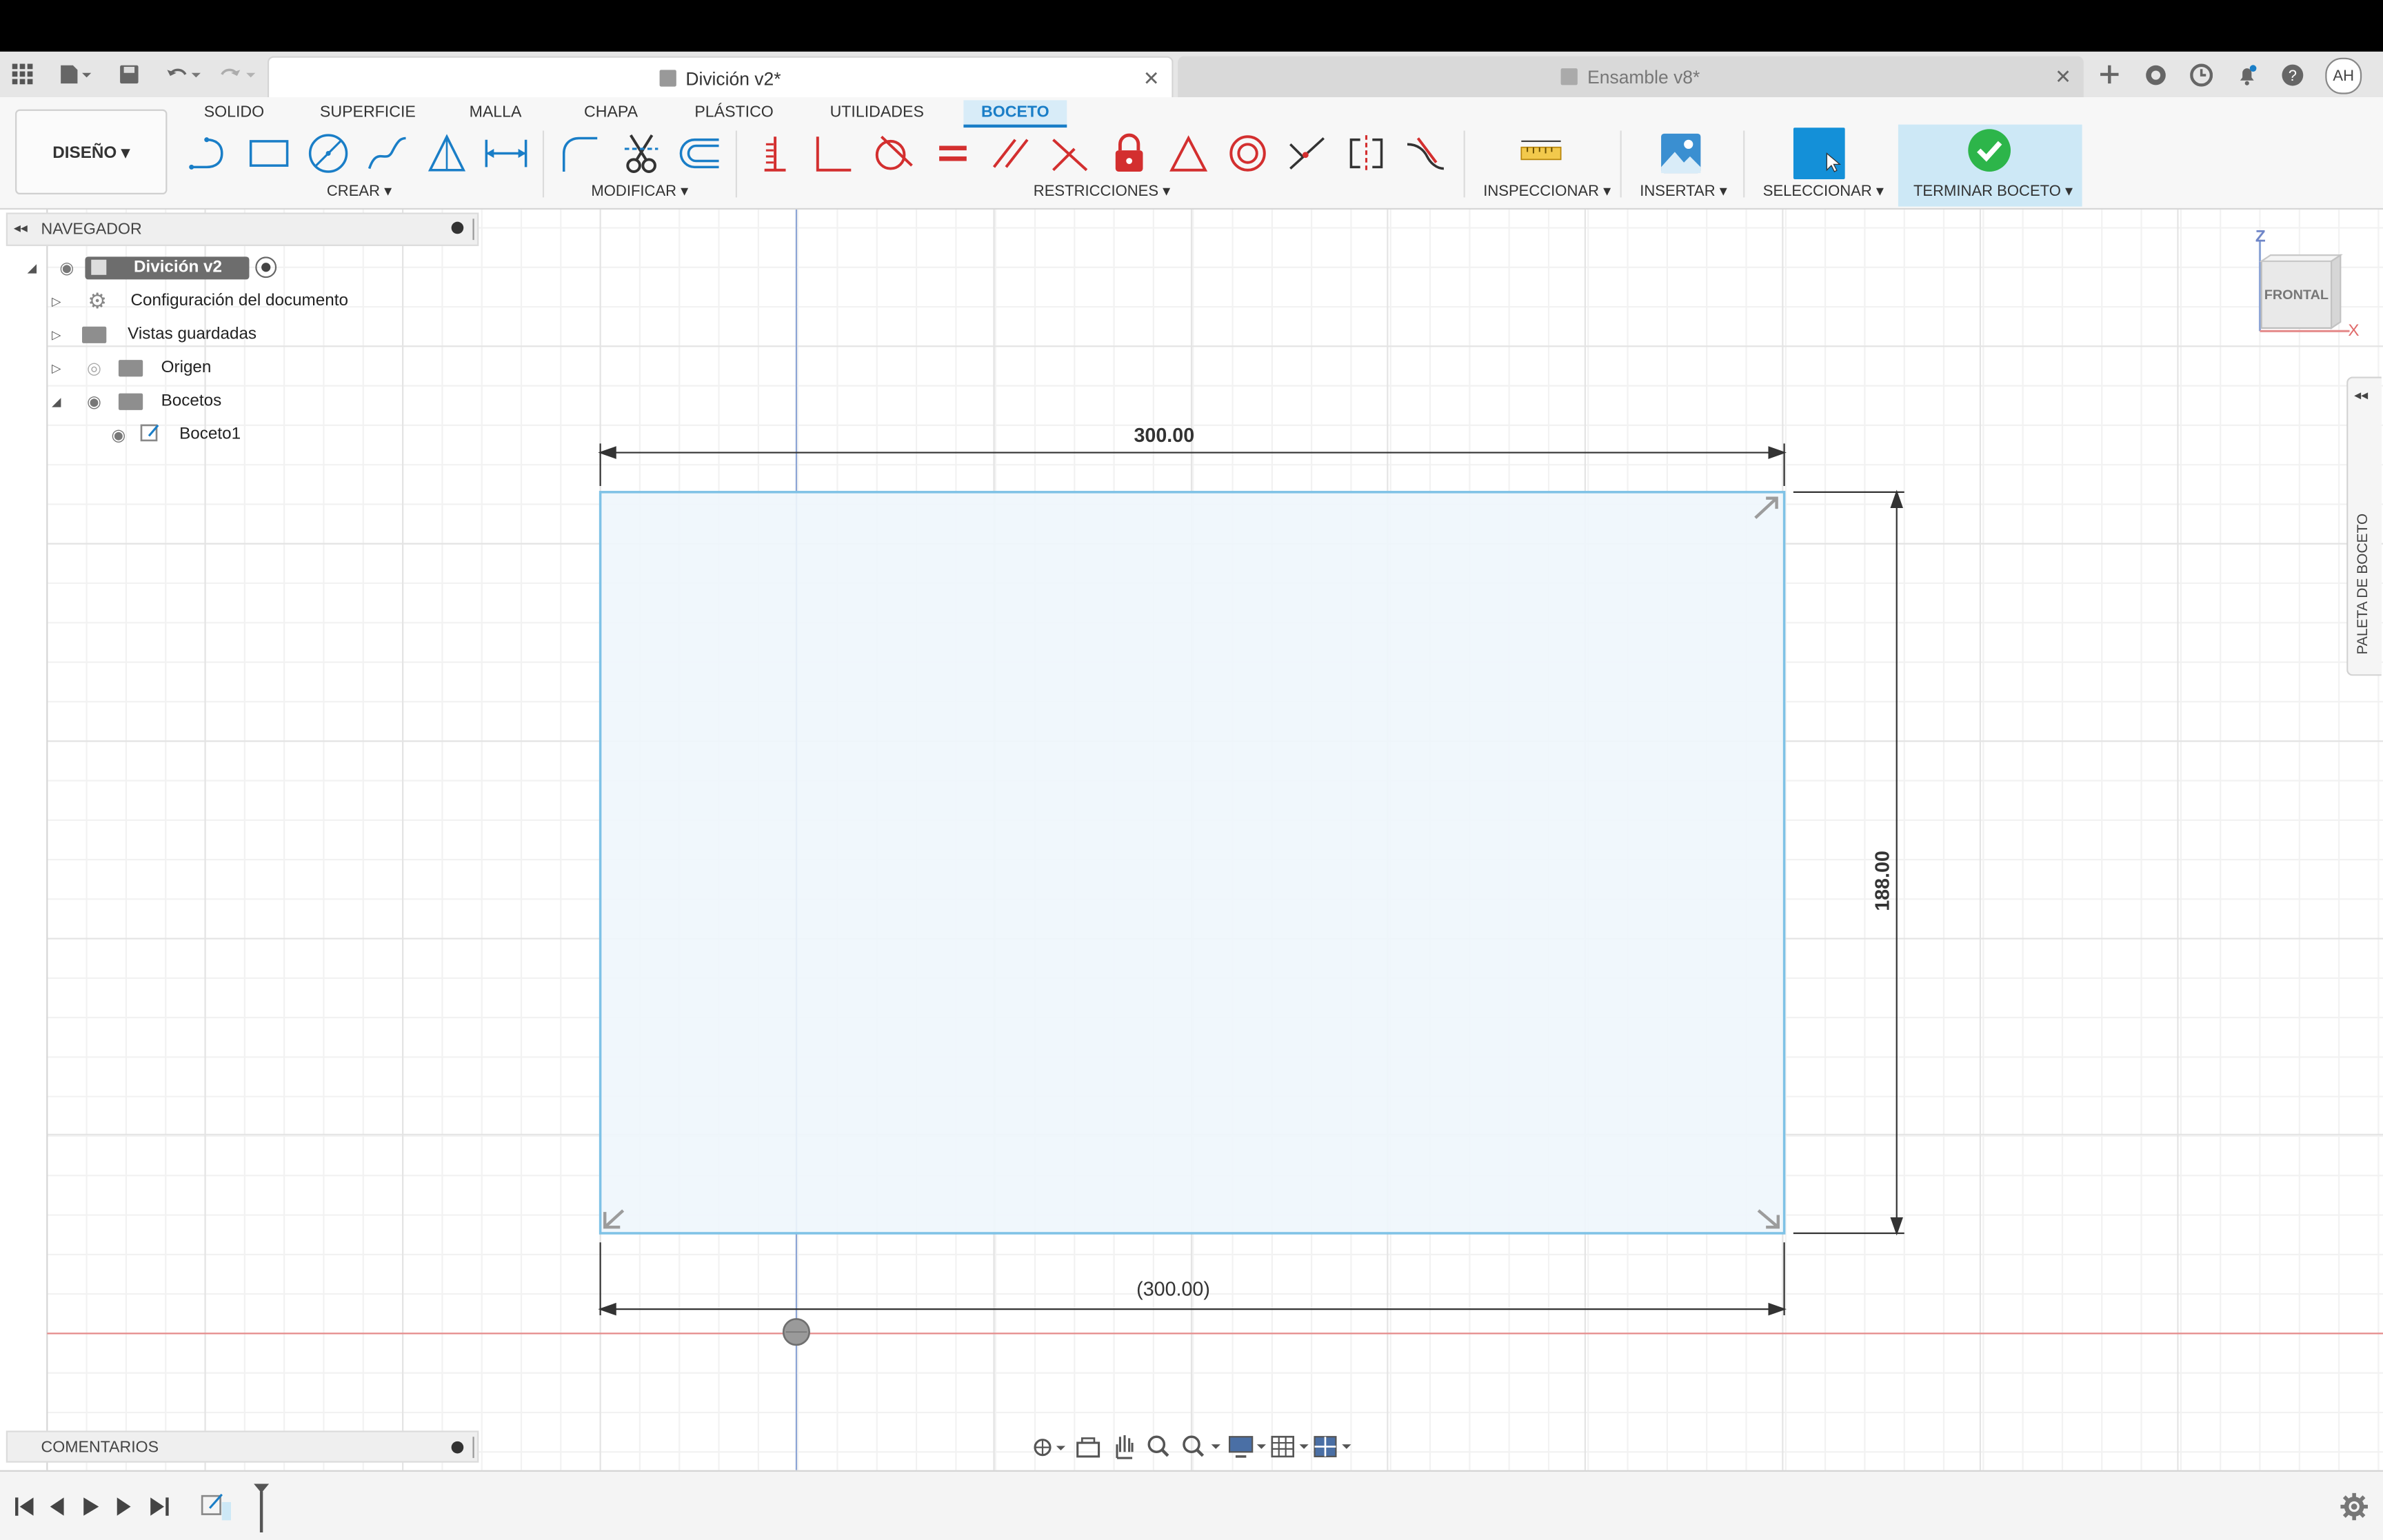 The width and height of the screenshot is (2383, 1540). What do you see at coordinates (2364, 526) in the screenshot?
I see `sketch-palette: ◂◂ PALETA DE BOCETO` at bounding box center [2364, 526].